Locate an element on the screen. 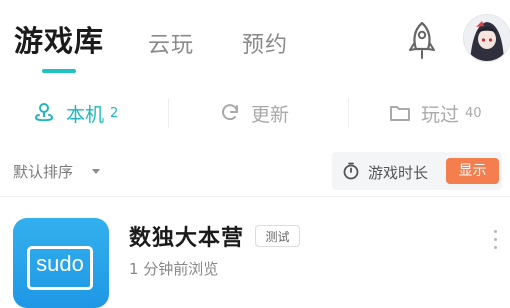 The height and width of the screenshot is (308, 510). game-title: 数独大本营 is located at coordinates (186, 236).